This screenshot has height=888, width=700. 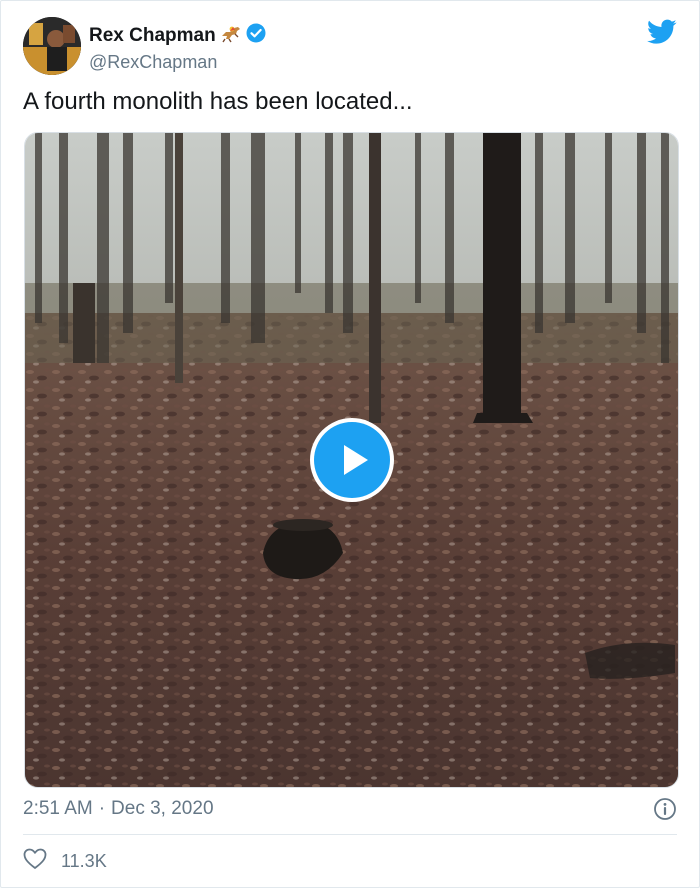 I want to click on play-icon, so click(x=356, y=460).